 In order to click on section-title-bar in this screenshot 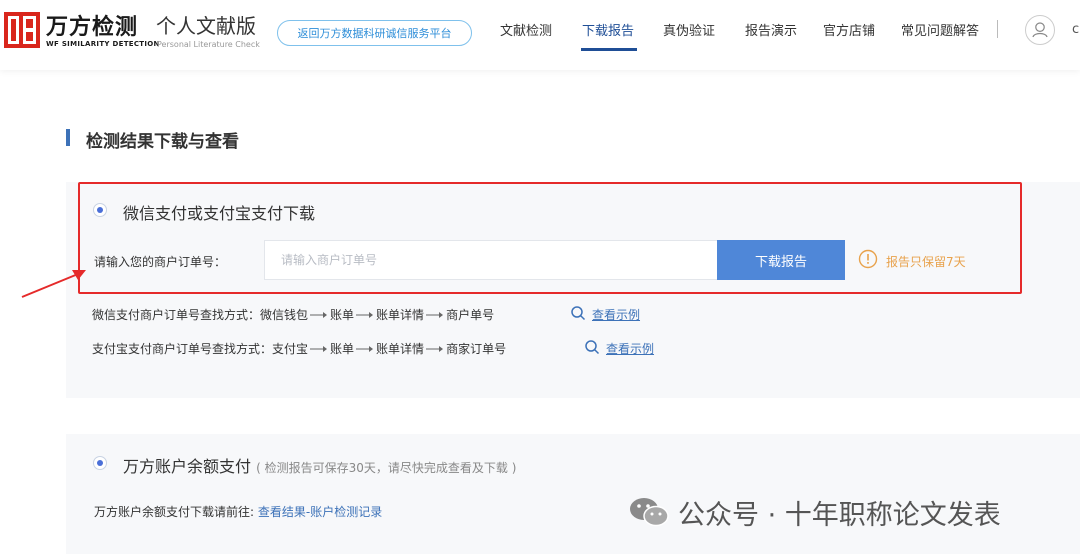, I will do `click(68, 137)`.